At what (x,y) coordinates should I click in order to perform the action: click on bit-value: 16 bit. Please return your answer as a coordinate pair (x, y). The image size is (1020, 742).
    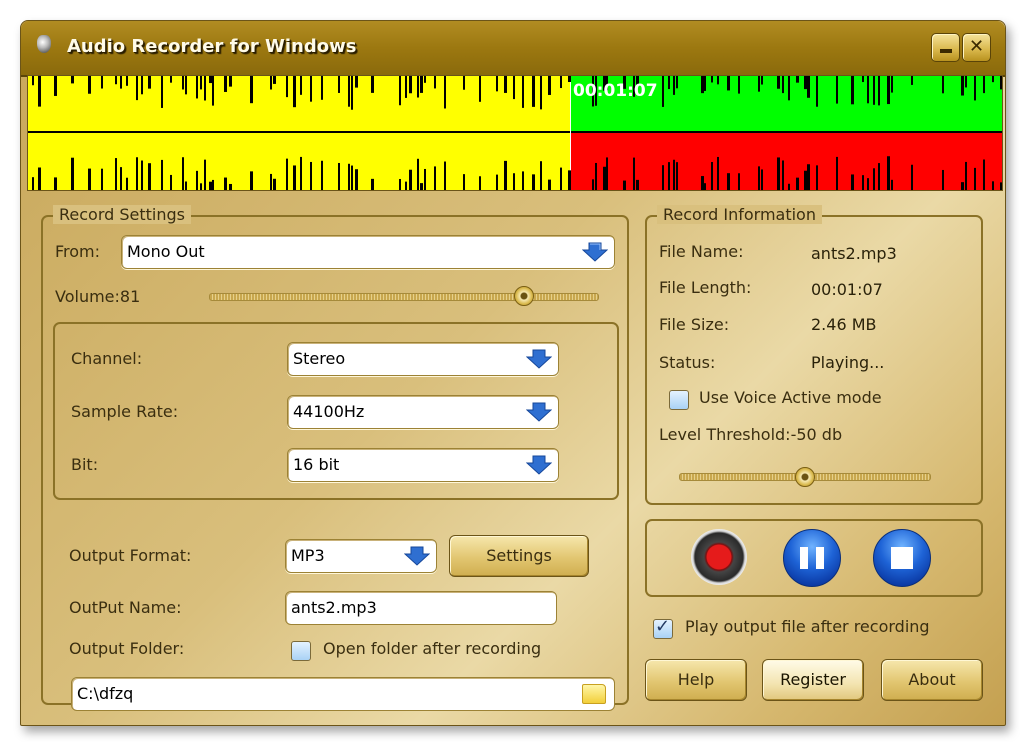
    Looking at the image, I should click on (316, 464).